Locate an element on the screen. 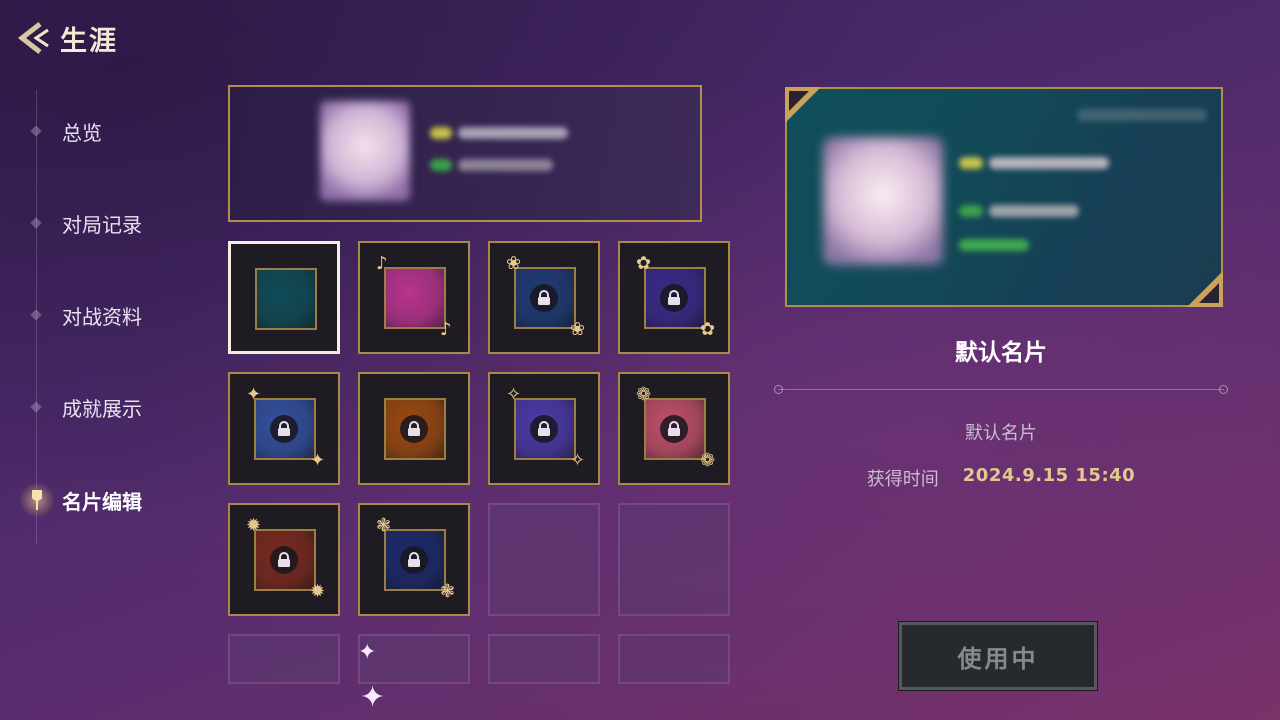 Image resolution: width=1280 pixels, height=720 pixels. card-tile: ❀ ❀ is located at coordinates (544, 297).